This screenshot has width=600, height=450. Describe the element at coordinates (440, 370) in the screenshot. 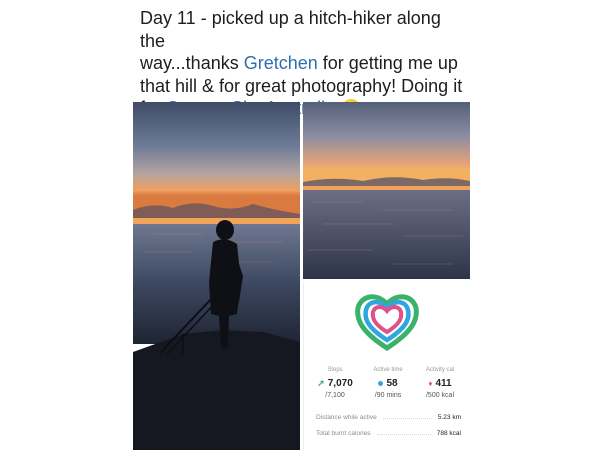

I see `activity-cal-label: Activity cal` at that location.